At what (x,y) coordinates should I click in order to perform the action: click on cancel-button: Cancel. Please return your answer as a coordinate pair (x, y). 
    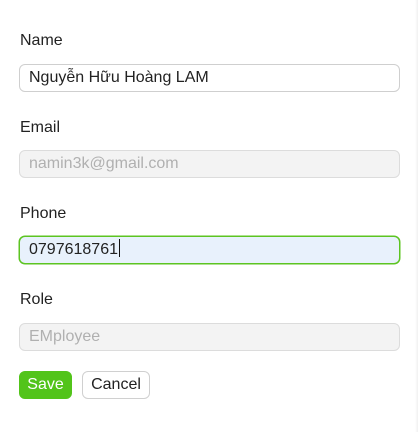
    Looking at the image, I should click on (116, 385).